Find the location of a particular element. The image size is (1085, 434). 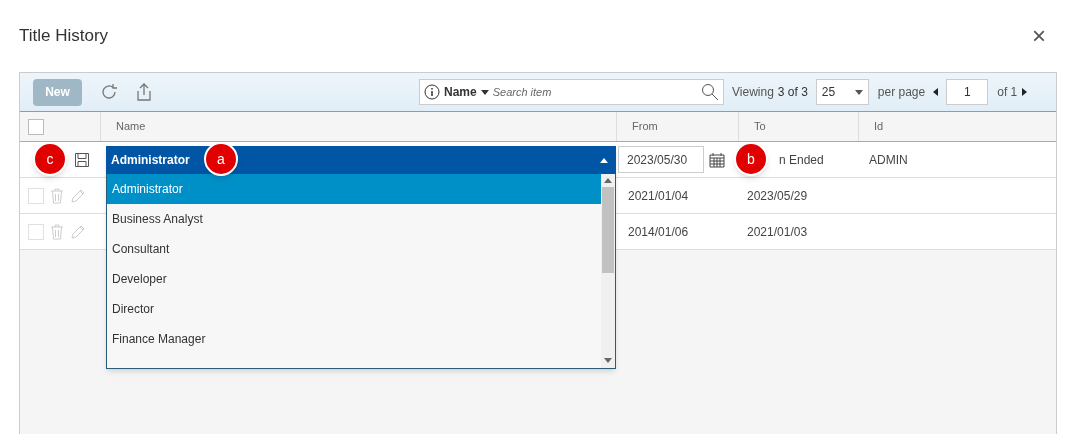

table-cell-text: 2014/01/06 is located at coordinates (658, 232).